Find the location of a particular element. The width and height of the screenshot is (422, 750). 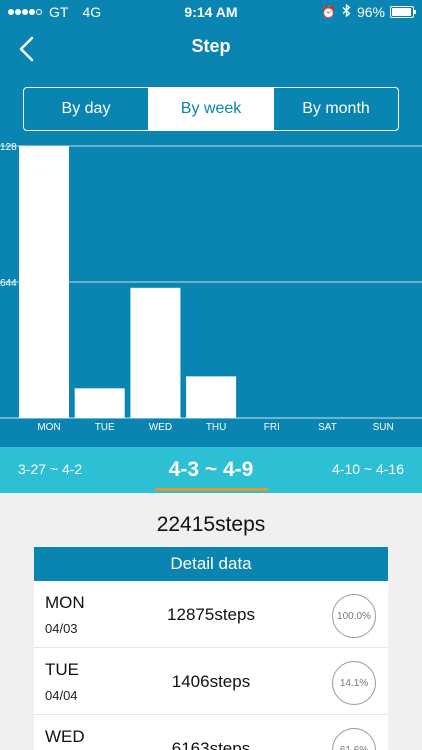

period-tabs: By day By week By month is located at coordinates (211, 109).